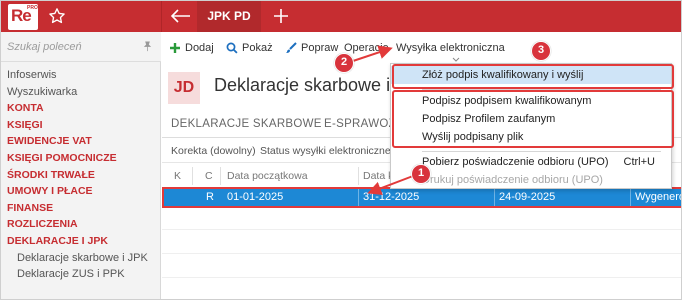  I want to click on magnifier-icon, so click(232, 48).